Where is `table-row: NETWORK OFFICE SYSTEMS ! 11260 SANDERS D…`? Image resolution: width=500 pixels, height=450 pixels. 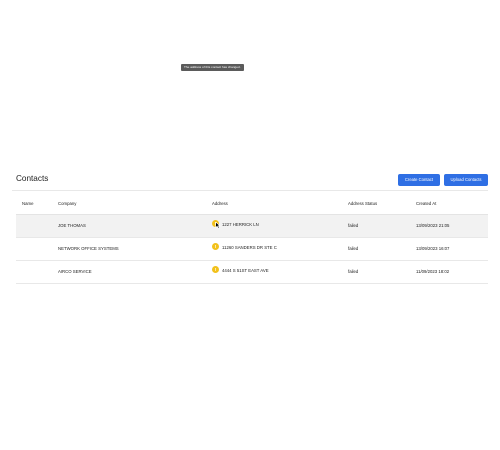 table-row: NETWORK OFFICE SYSTEMS ! 11260 SANDERS D… is located at coordinates (252, 249).